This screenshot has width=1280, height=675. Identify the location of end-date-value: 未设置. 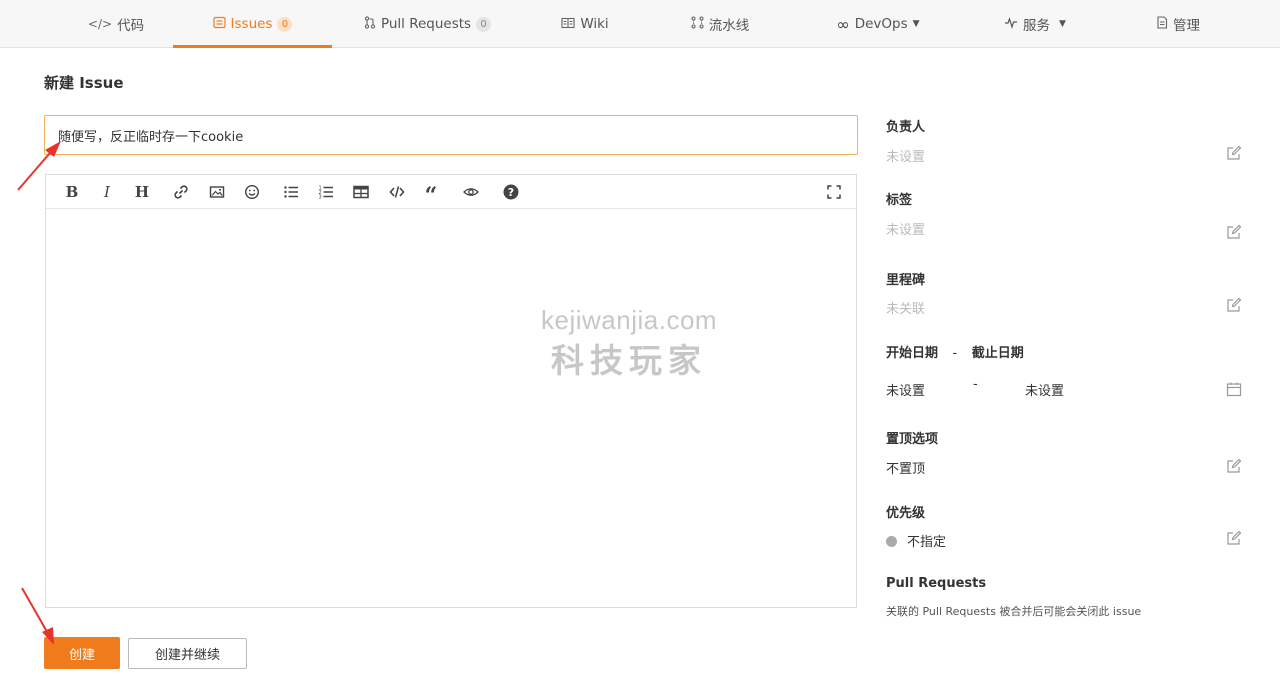
(1044, 389).